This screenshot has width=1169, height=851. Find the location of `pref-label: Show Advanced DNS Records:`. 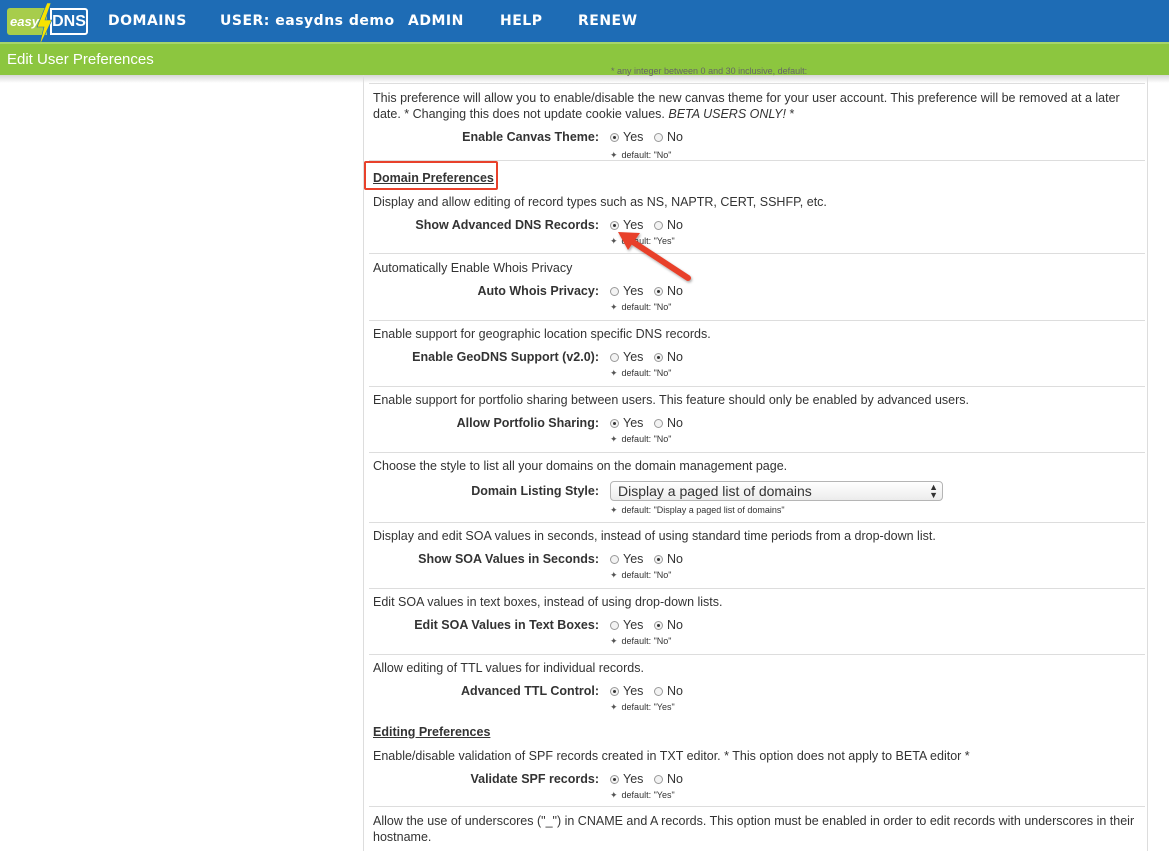

pref-label: Show Advanced DNS Records: is located at coordinates (507, 225).